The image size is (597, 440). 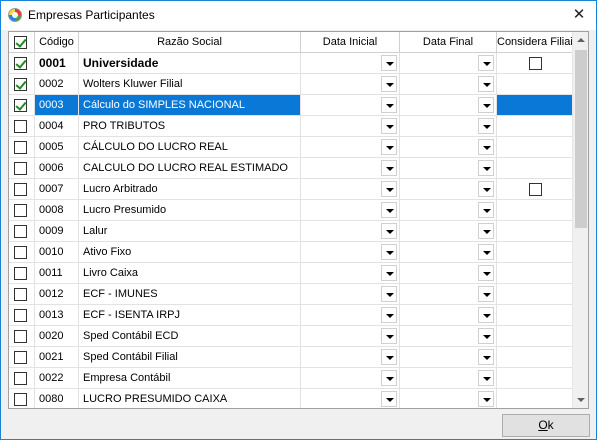 I want to click on table-row: 0002 Wolters Kluwer Filial, so click(x=291, y=84).